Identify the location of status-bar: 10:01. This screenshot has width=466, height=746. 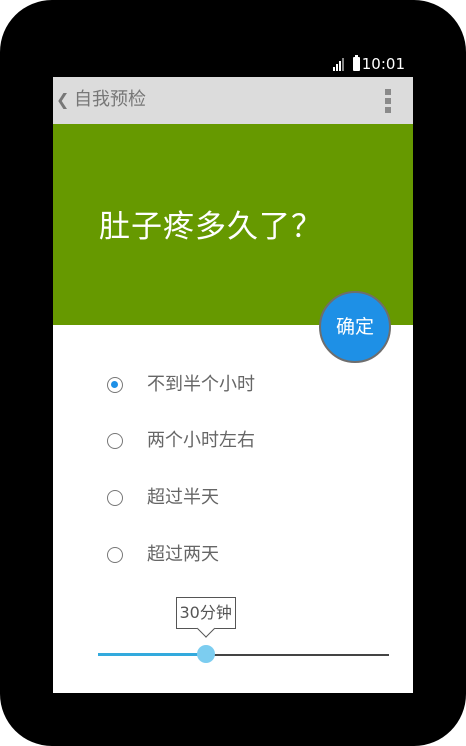
(233, 64).